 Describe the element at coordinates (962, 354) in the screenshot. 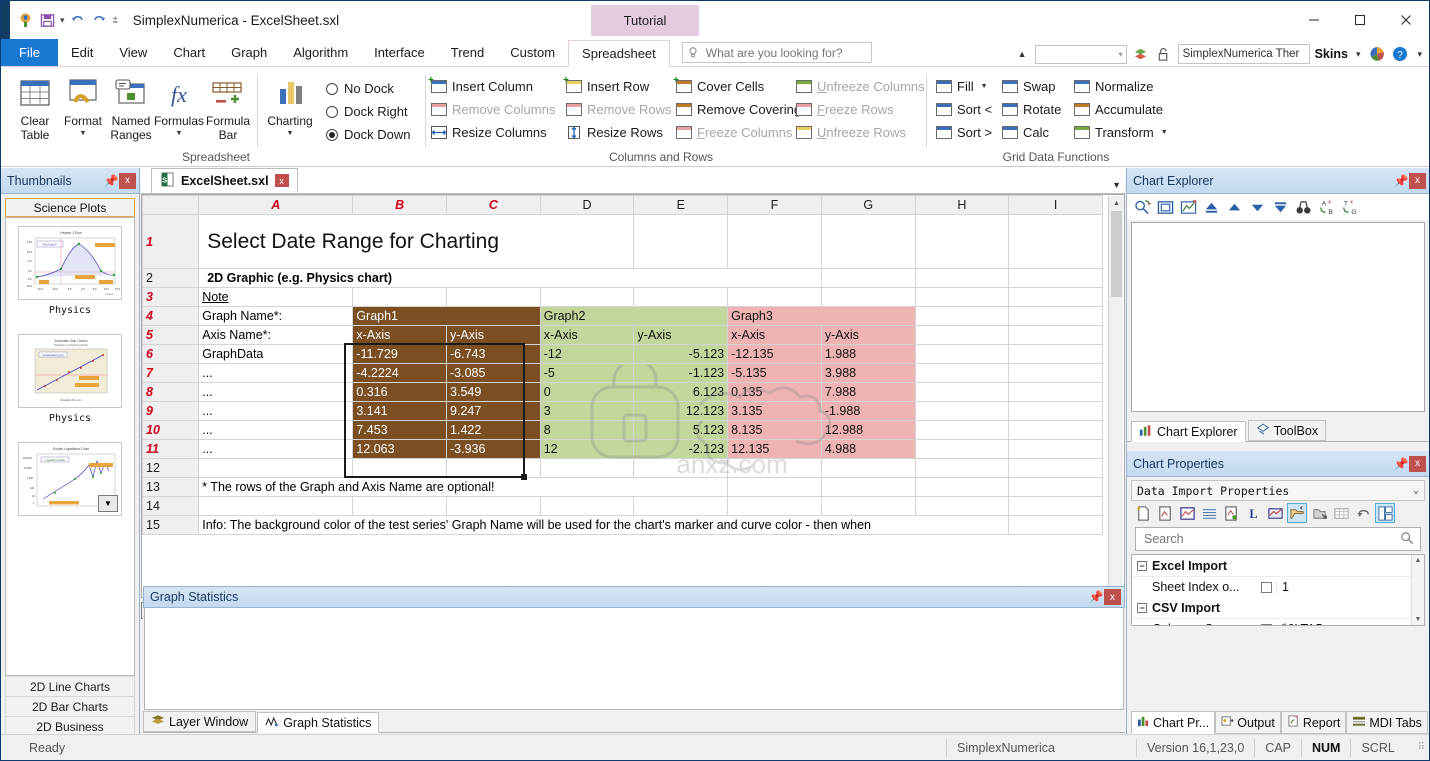

I see `cell-H6` at that location.